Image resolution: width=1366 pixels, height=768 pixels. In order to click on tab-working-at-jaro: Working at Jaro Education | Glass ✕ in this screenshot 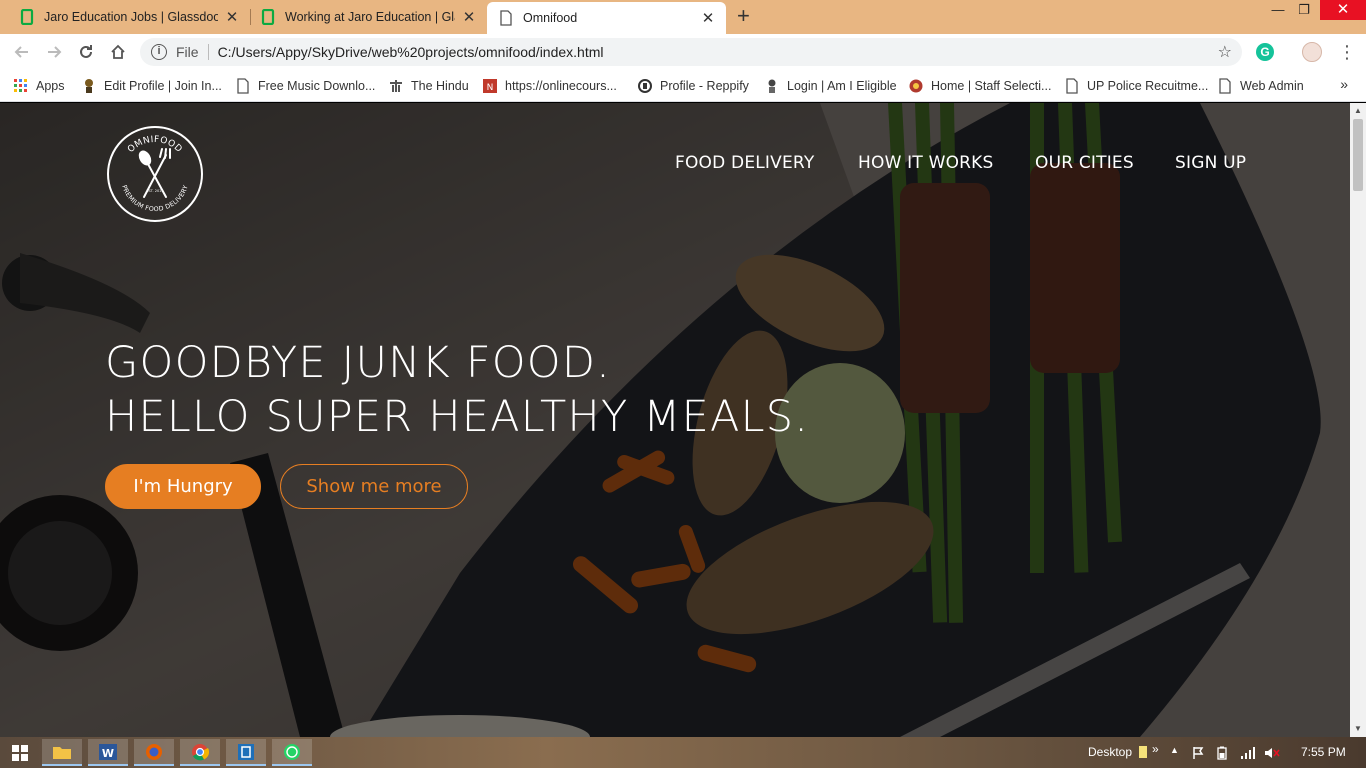, I will do `click(369, 17)`.